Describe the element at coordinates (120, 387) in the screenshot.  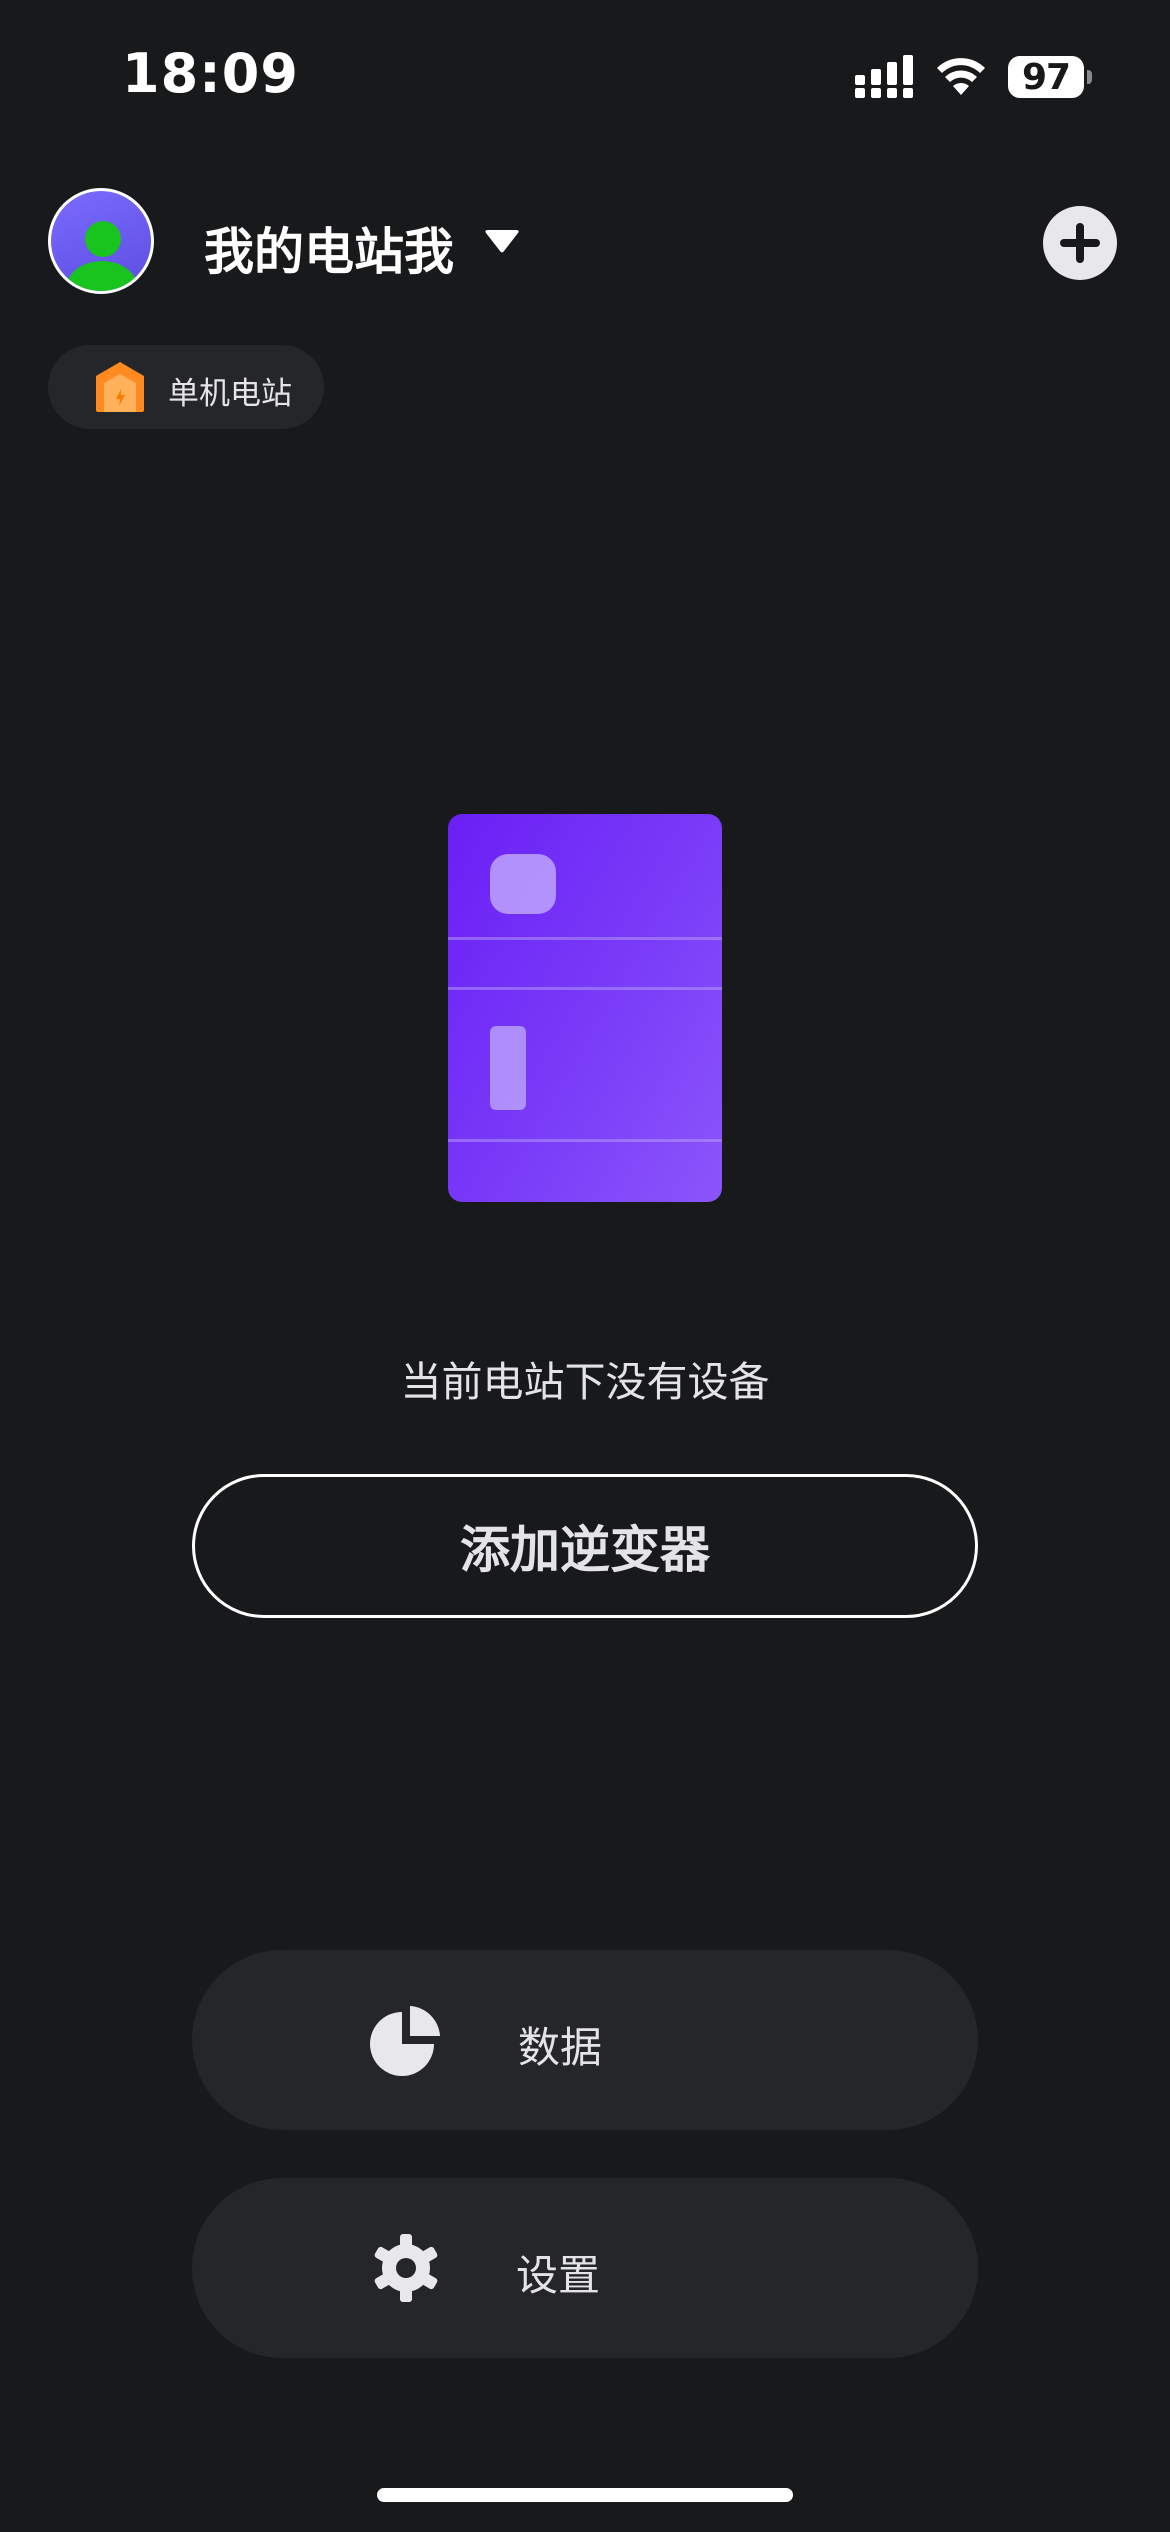
I see `house-icon` at that location.